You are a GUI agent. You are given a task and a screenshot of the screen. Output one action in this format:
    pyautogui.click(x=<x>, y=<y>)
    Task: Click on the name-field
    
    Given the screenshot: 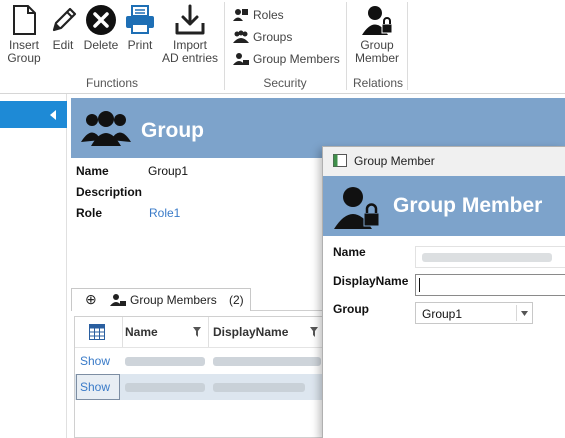 What is the action you would take?
    pyautogui.click(x=490, y=257)
    